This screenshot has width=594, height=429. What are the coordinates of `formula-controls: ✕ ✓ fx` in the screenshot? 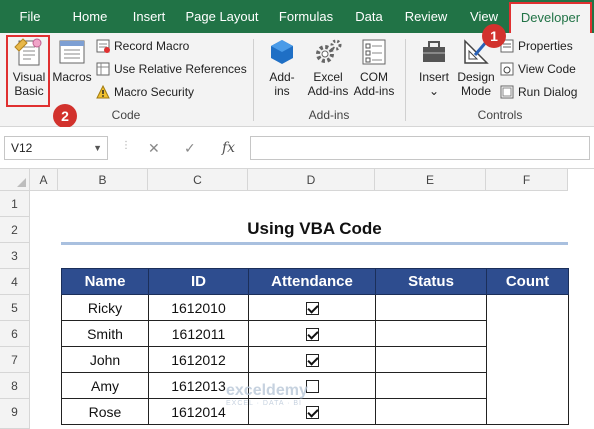 It's located at (190, 148).